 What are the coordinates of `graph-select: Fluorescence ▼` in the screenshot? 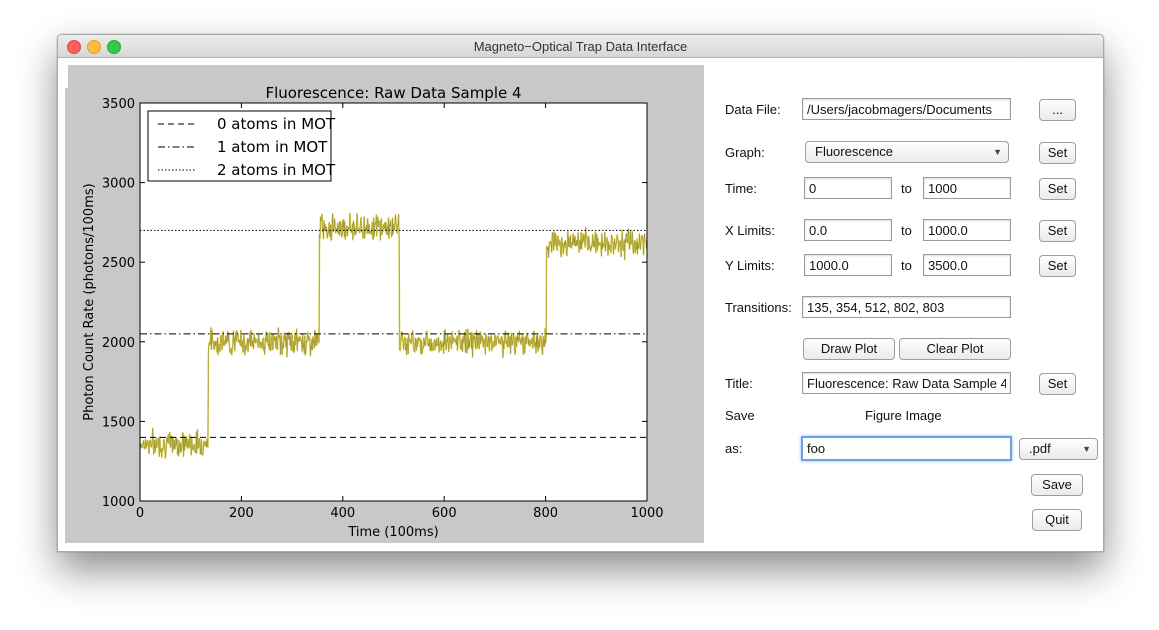 It's located at (907, 152).